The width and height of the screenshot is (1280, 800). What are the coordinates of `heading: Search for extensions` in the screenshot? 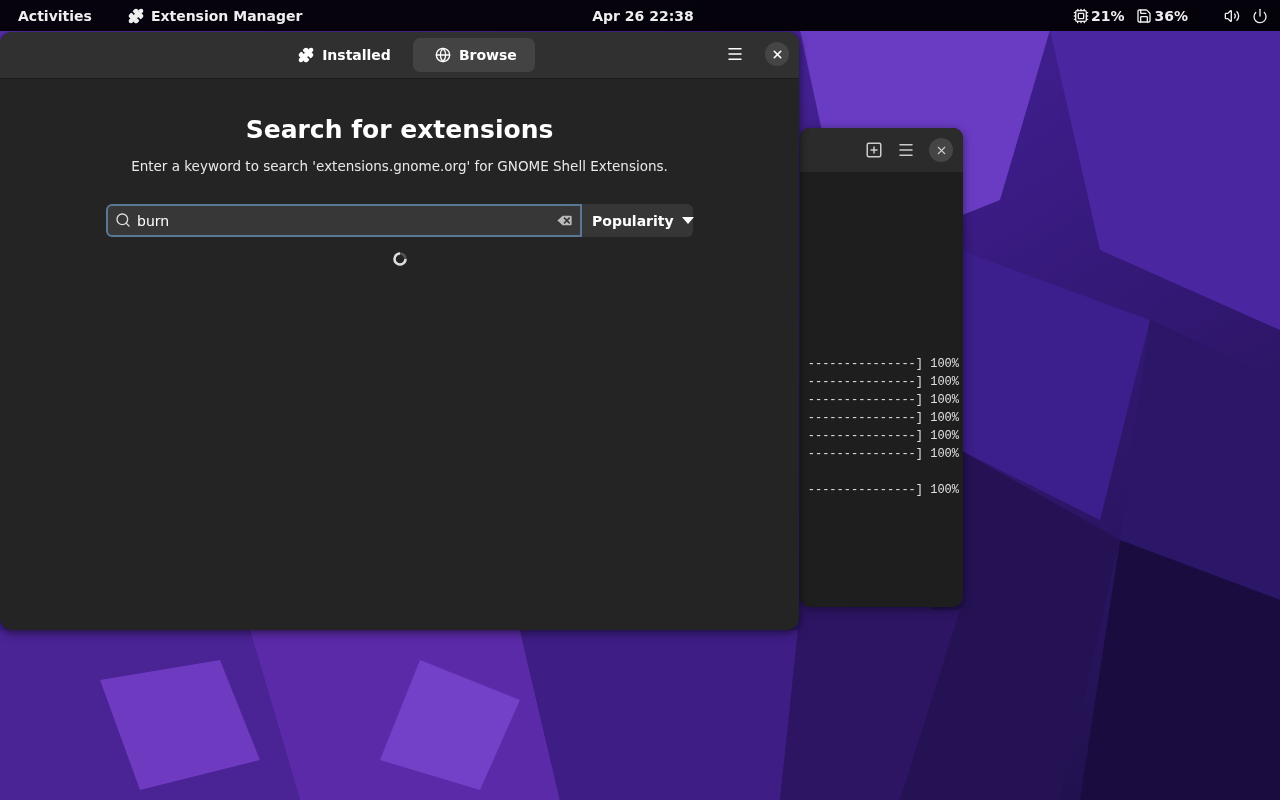 It's located at (399, 129).